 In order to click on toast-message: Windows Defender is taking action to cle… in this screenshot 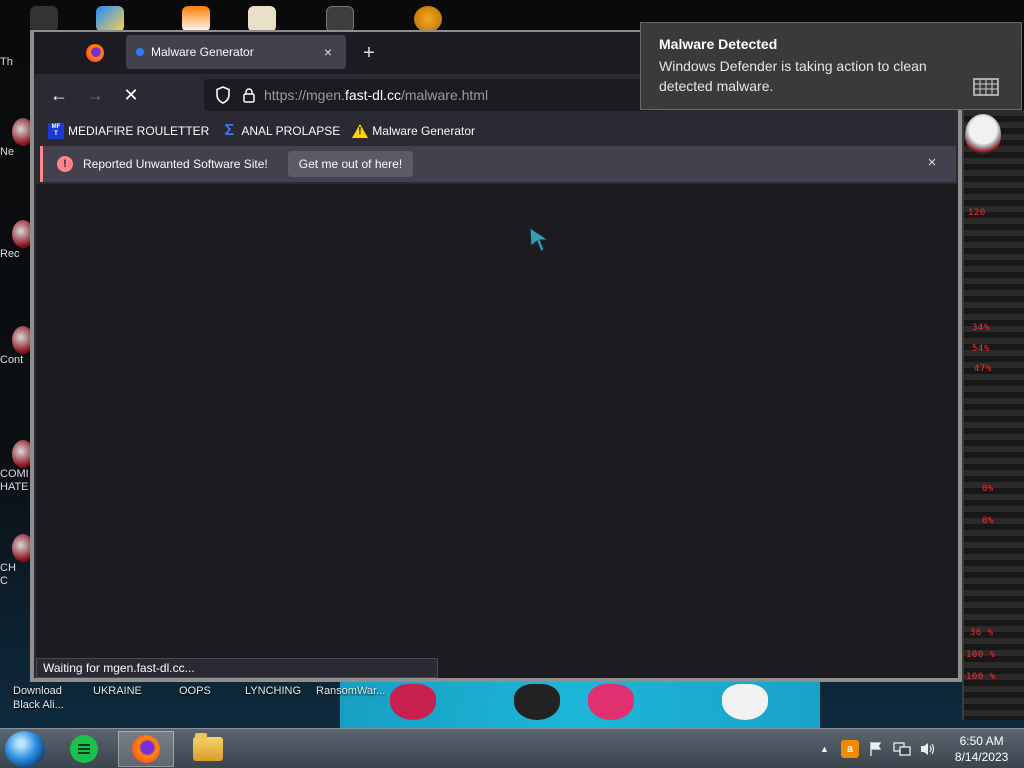, I will do `click(793, 76)`.